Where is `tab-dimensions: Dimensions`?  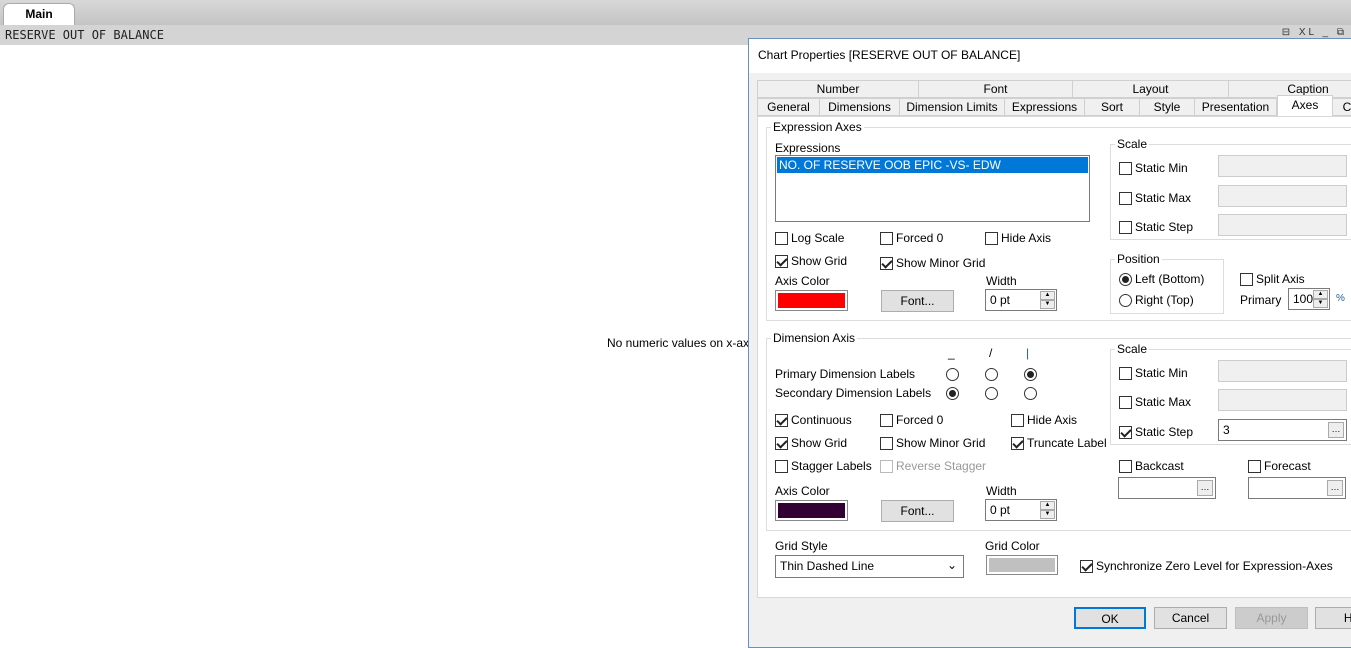 tab-dimensions: Dimensions is located at coordinates (859, 107).